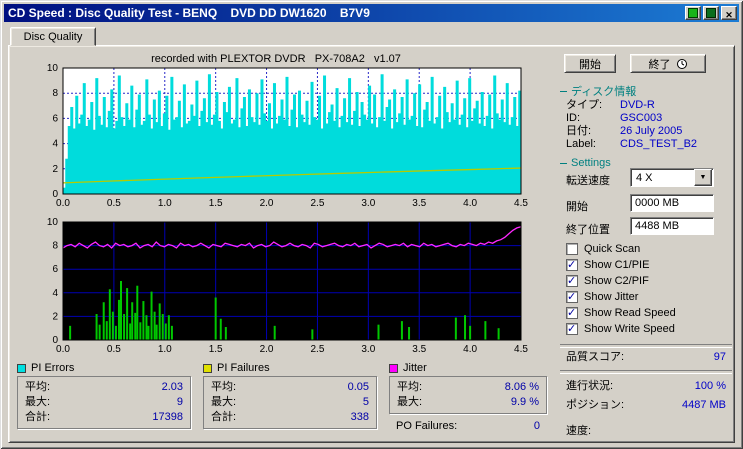 This screenshot has width=743, height=449. I want to click on pi-errors-box: 平均: 2.03 最大: 9 合計: 17398, so click(104, 402).